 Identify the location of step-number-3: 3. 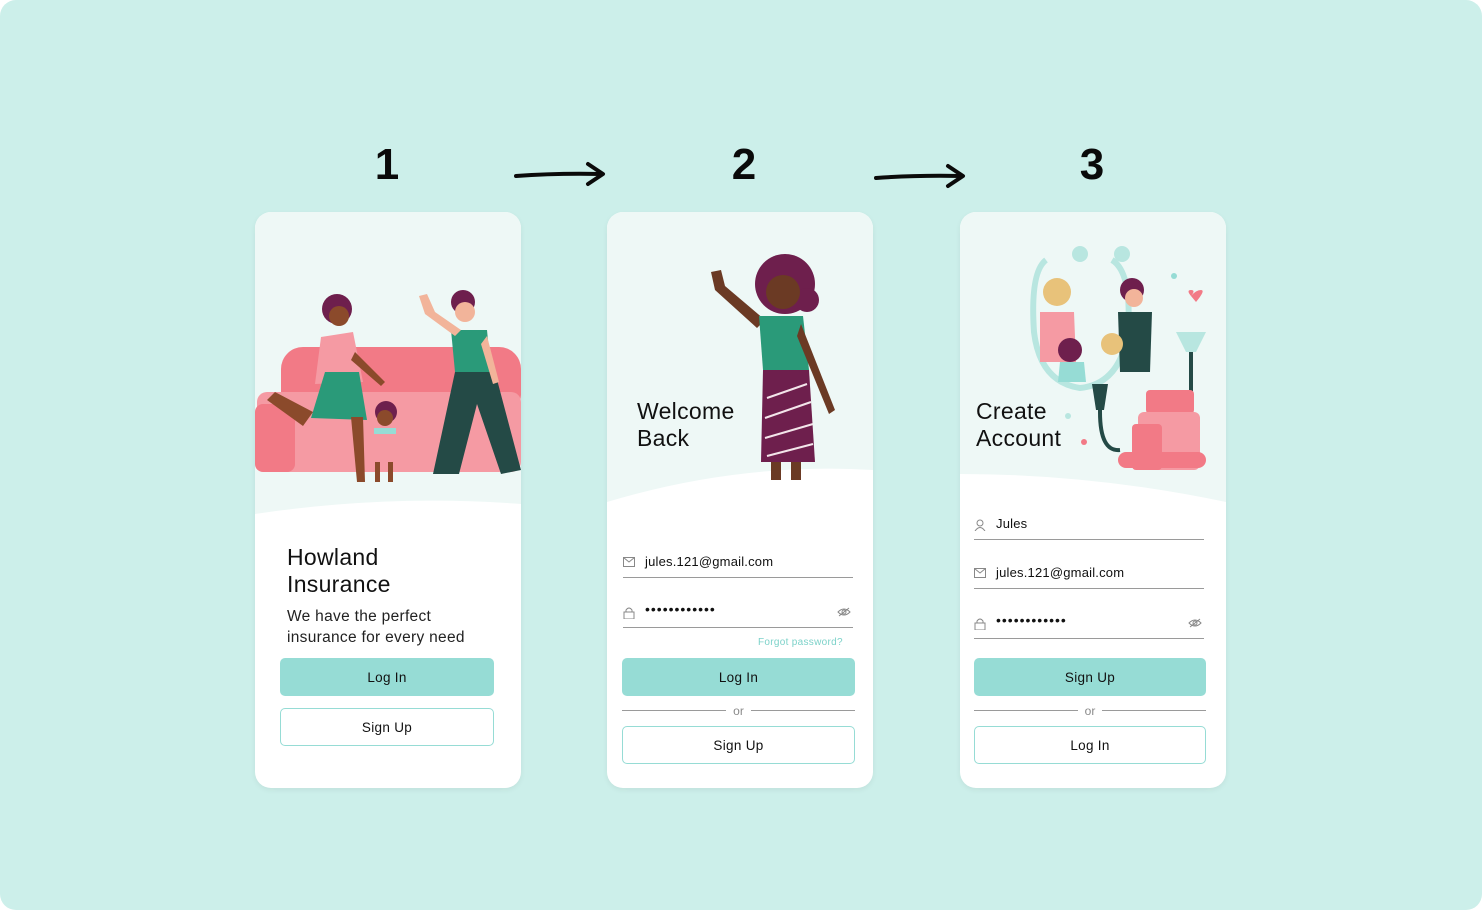
(1092, 164).